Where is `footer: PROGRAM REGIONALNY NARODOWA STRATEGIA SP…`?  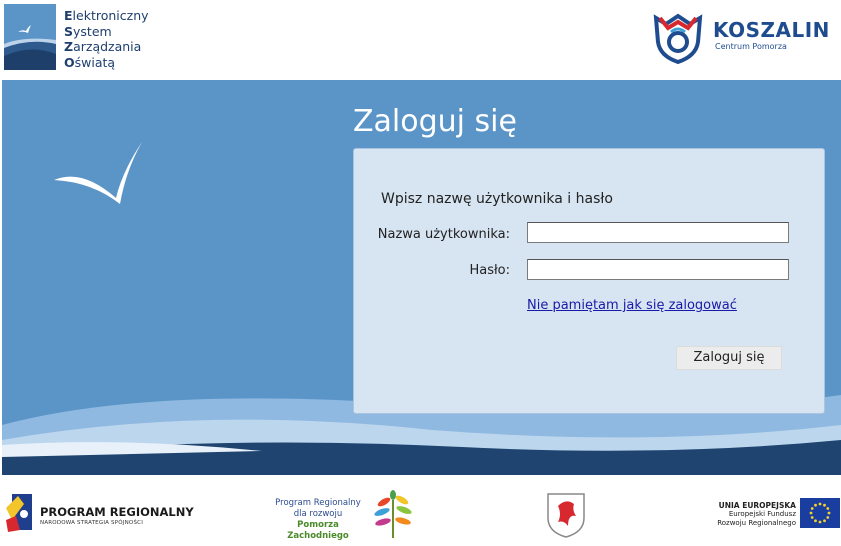 footer: PROGRAM REGIONALNY NARODOWA STRATEGIA SP… is located at coordinates (420, 511).